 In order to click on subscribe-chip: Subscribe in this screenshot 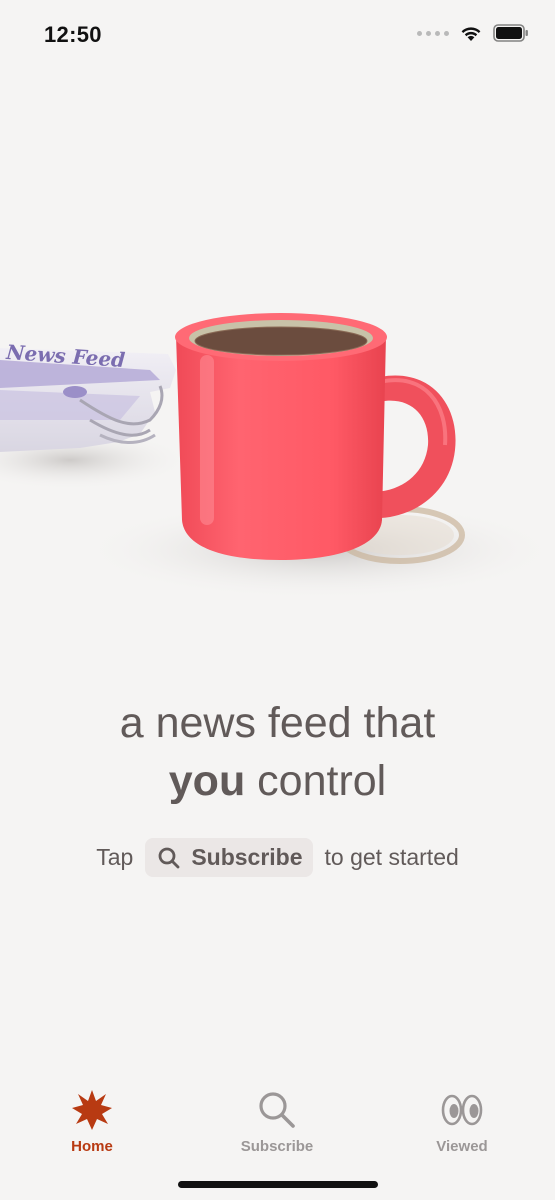, I will do `click(229, 857)`.